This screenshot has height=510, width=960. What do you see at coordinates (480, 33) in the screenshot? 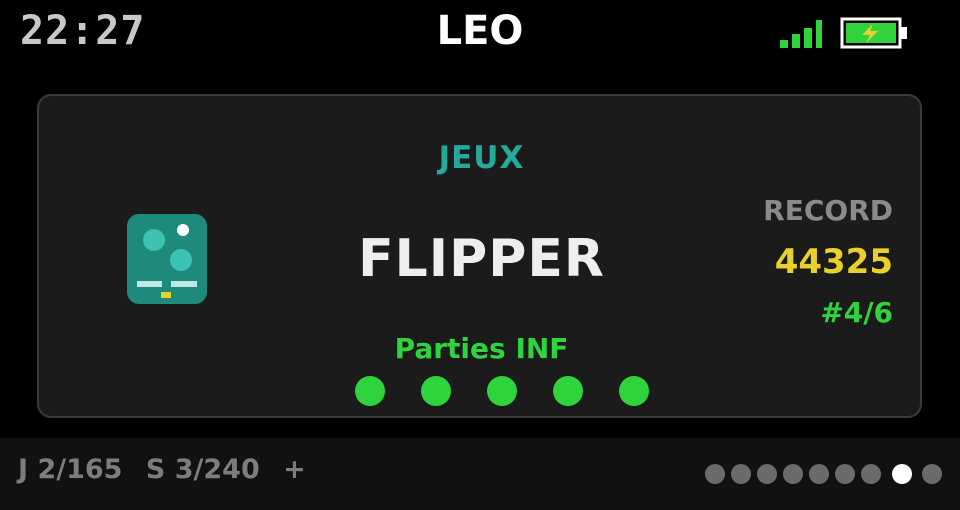
I see `status-bar: 22:27 LEO` at bounding box center [480, 33].